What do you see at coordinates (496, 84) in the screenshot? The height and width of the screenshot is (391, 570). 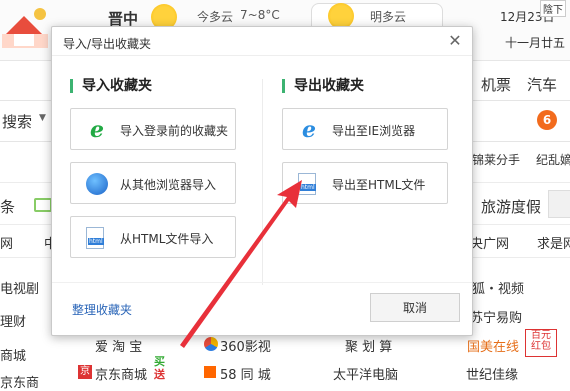 I see `nav-flights: 机票` at bounding box center [496, 84].